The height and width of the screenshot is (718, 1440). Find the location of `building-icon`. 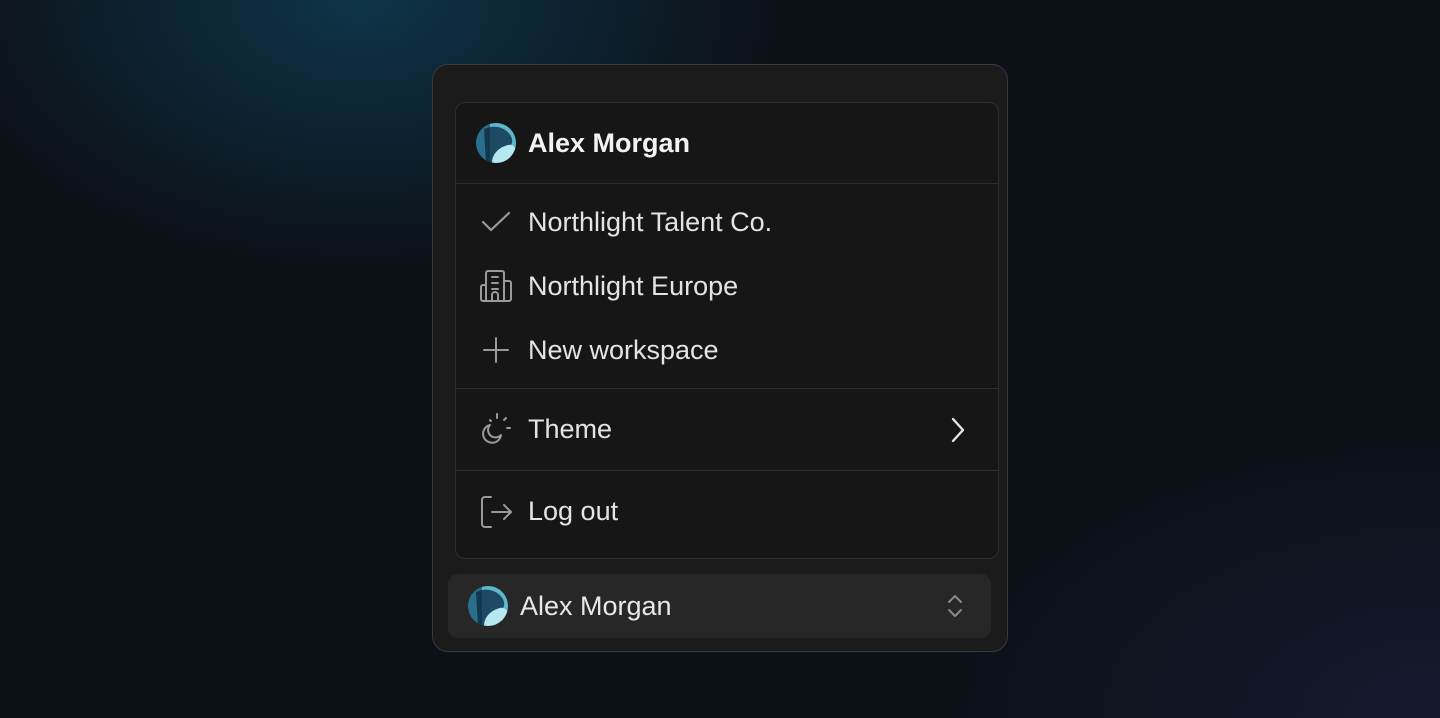

building-icon is located at coordinates (496, 286).